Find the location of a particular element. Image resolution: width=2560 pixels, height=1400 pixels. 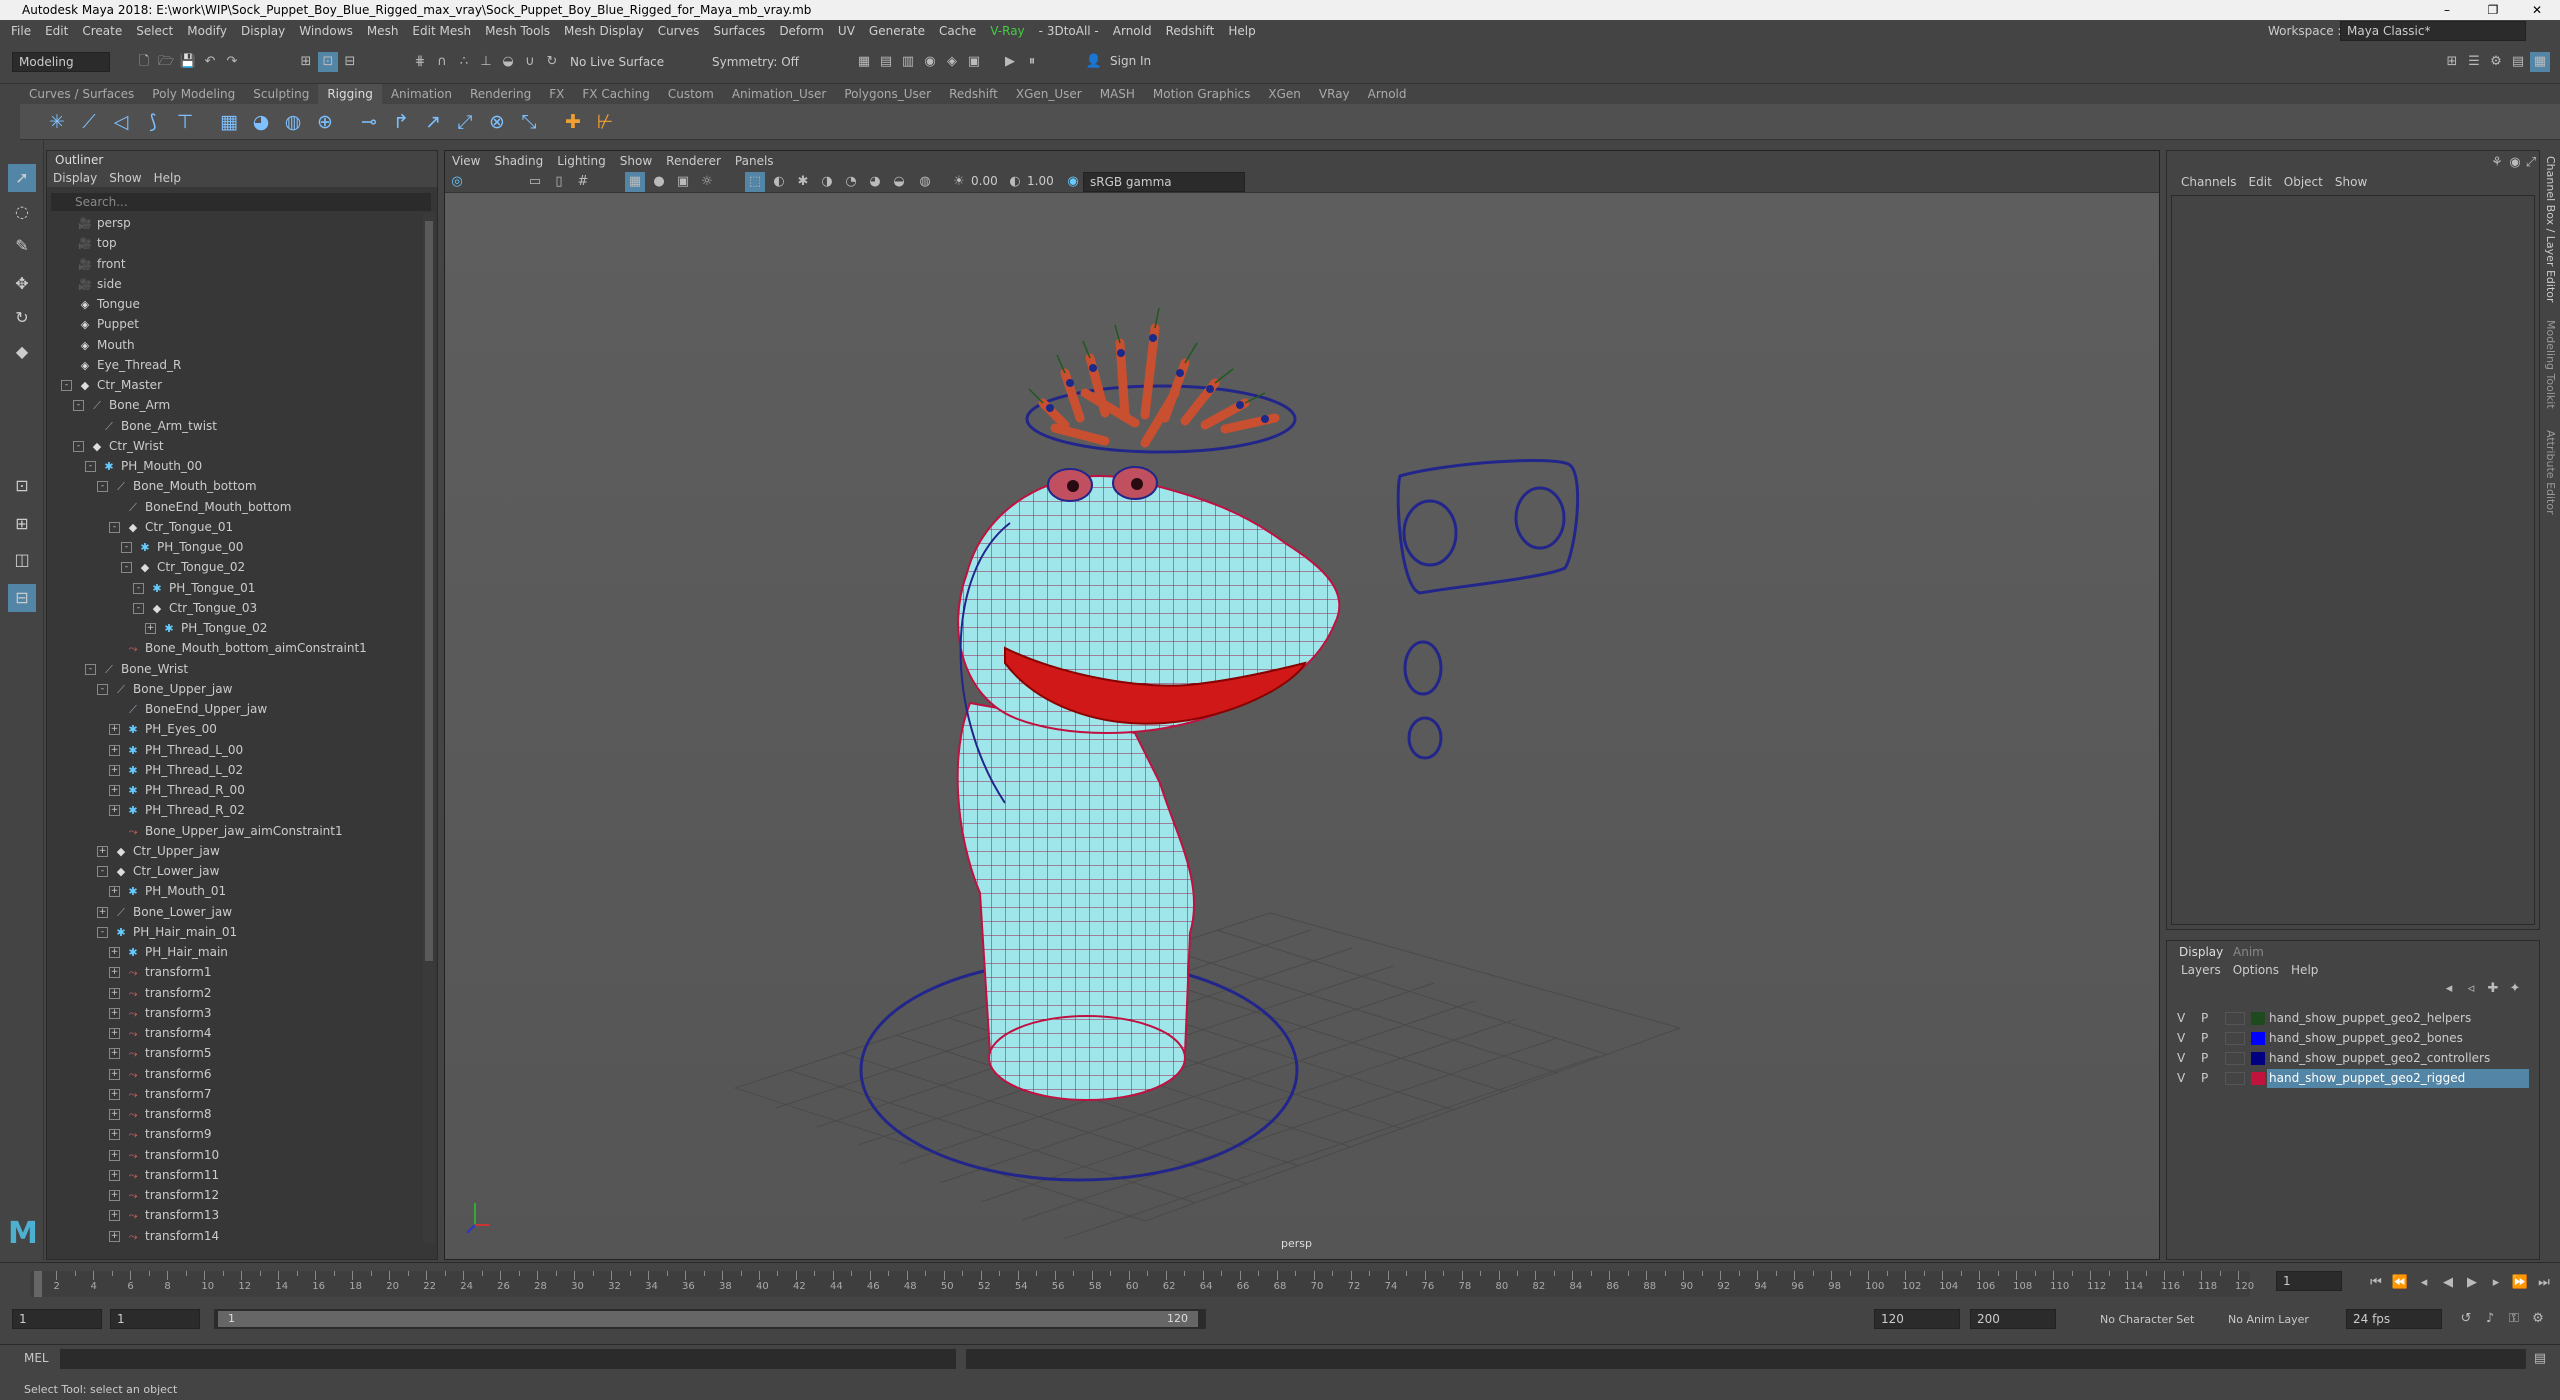

select-object-icon: ⊡ is located at coordinates (328, 62).